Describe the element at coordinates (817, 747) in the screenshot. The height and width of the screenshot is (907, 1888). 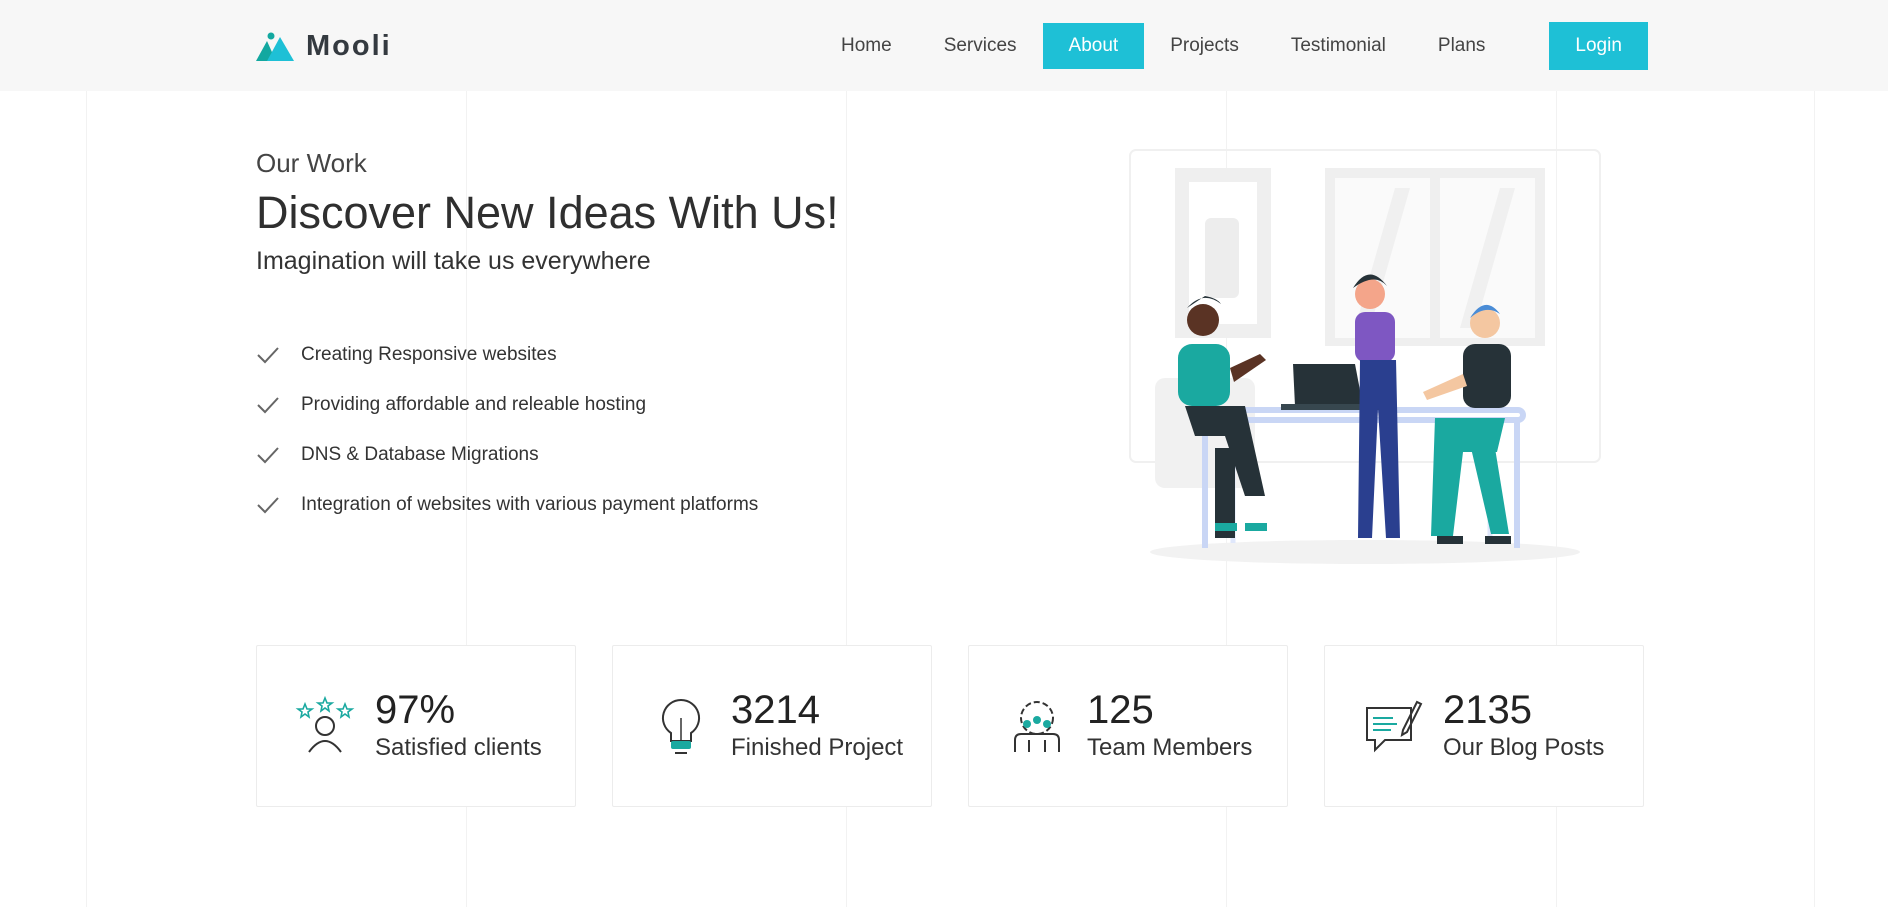
I see `stat-label: Finished Project` at that location.